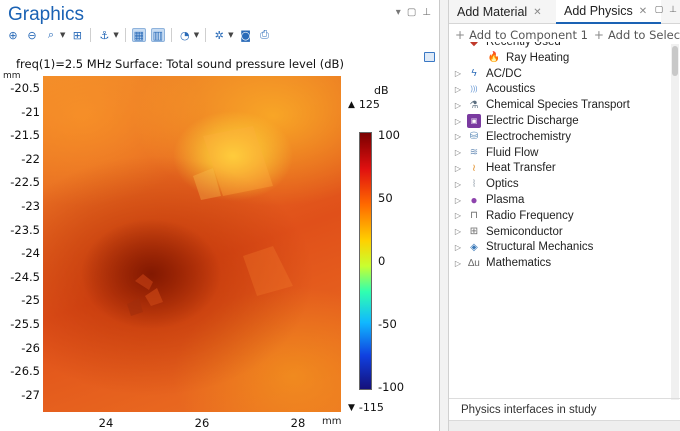 This screenshot has width=680, height=431. I want to click on surface-detail-overlay, so click(210, 221).